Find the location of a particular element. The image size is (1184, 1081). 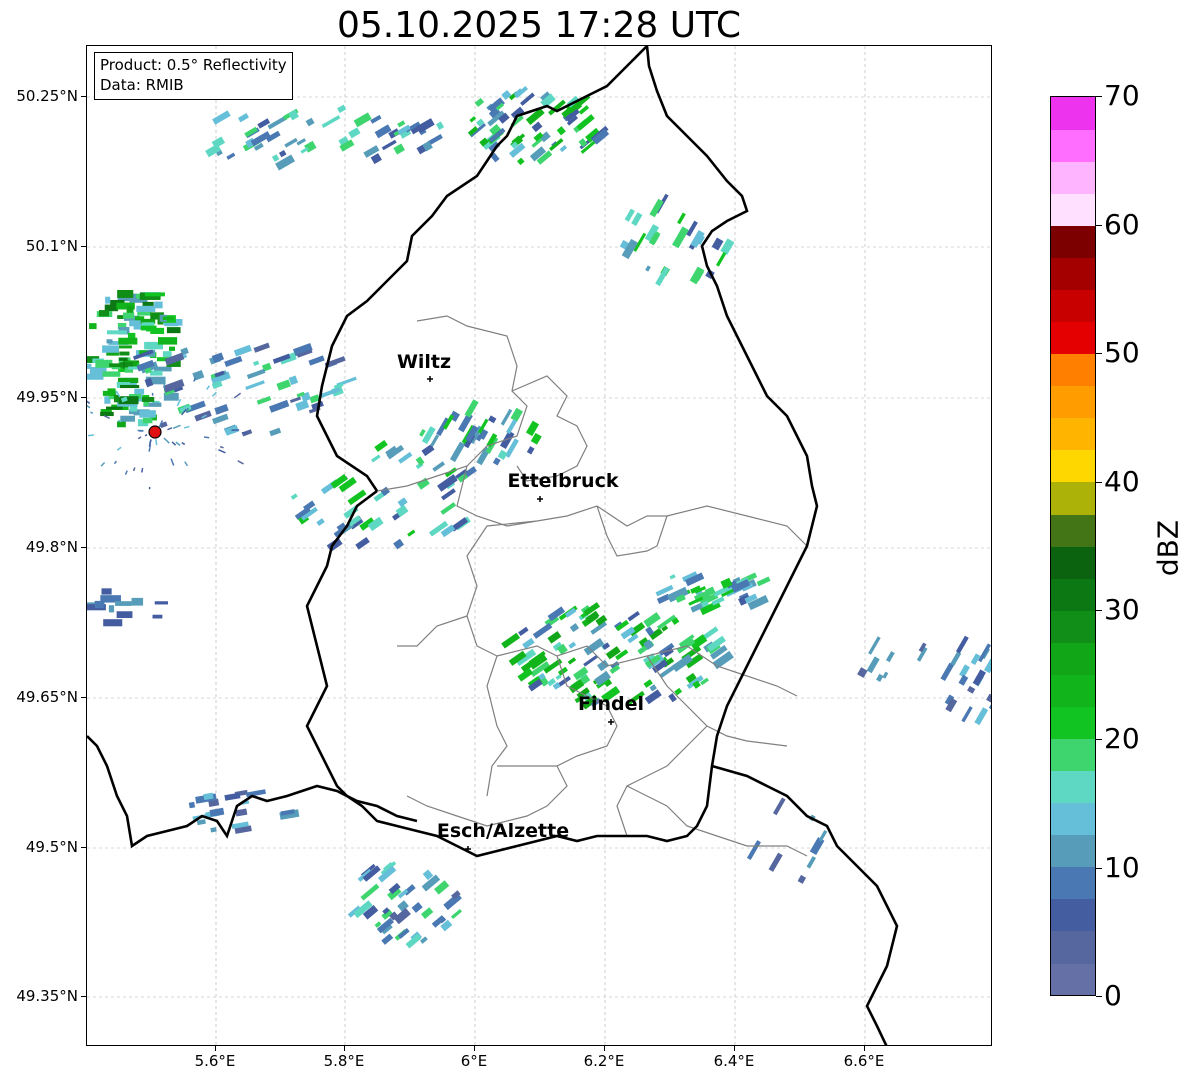

y-tick-label: 49.95°N is located at coordinates (47, 397).